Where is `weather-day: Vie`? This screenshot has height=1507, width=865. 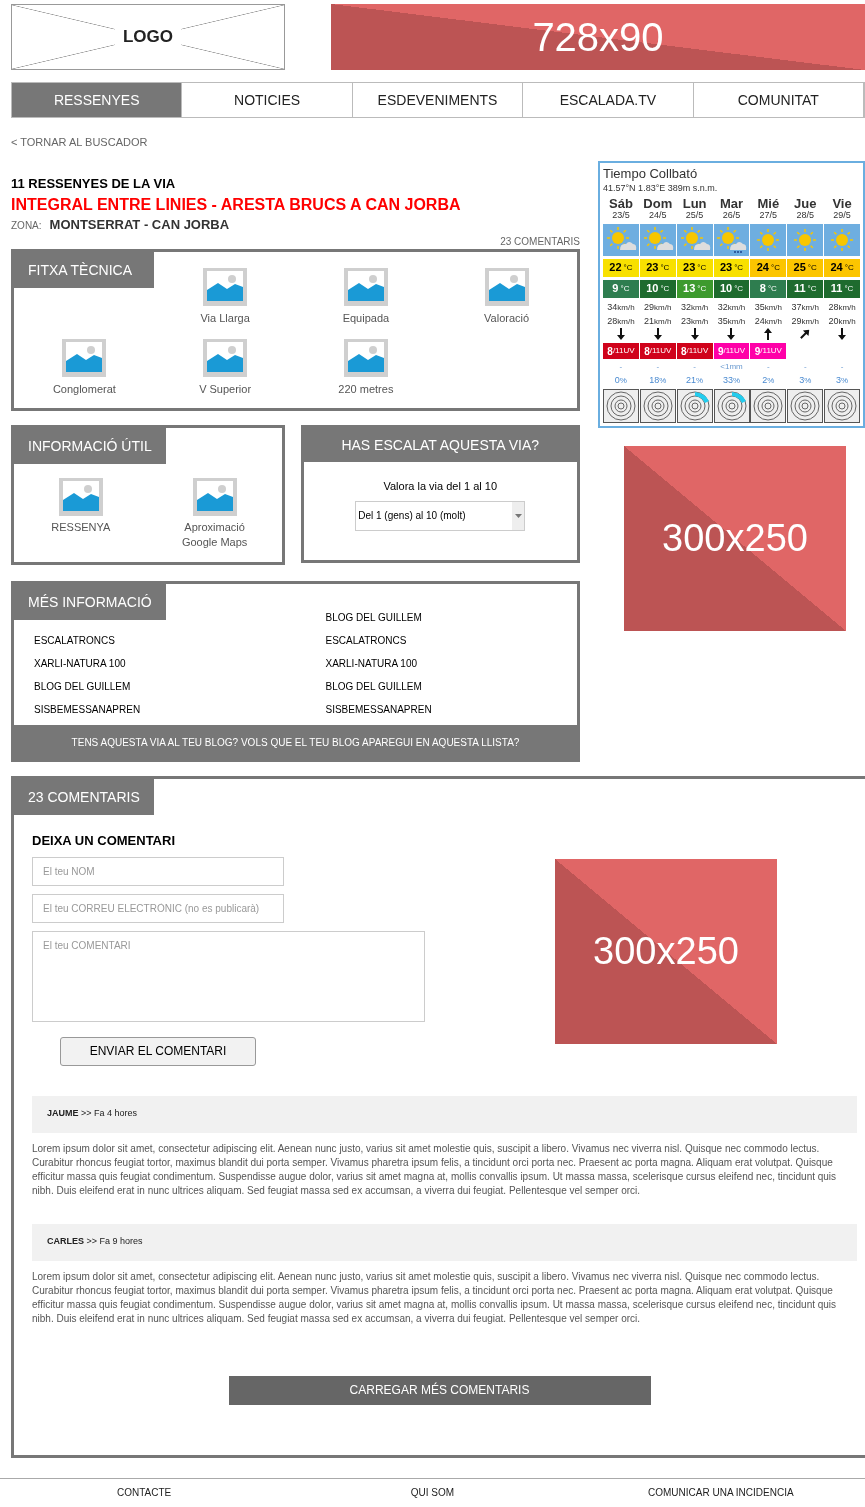
weather-day: Vie is located at coordinates (842, 204).